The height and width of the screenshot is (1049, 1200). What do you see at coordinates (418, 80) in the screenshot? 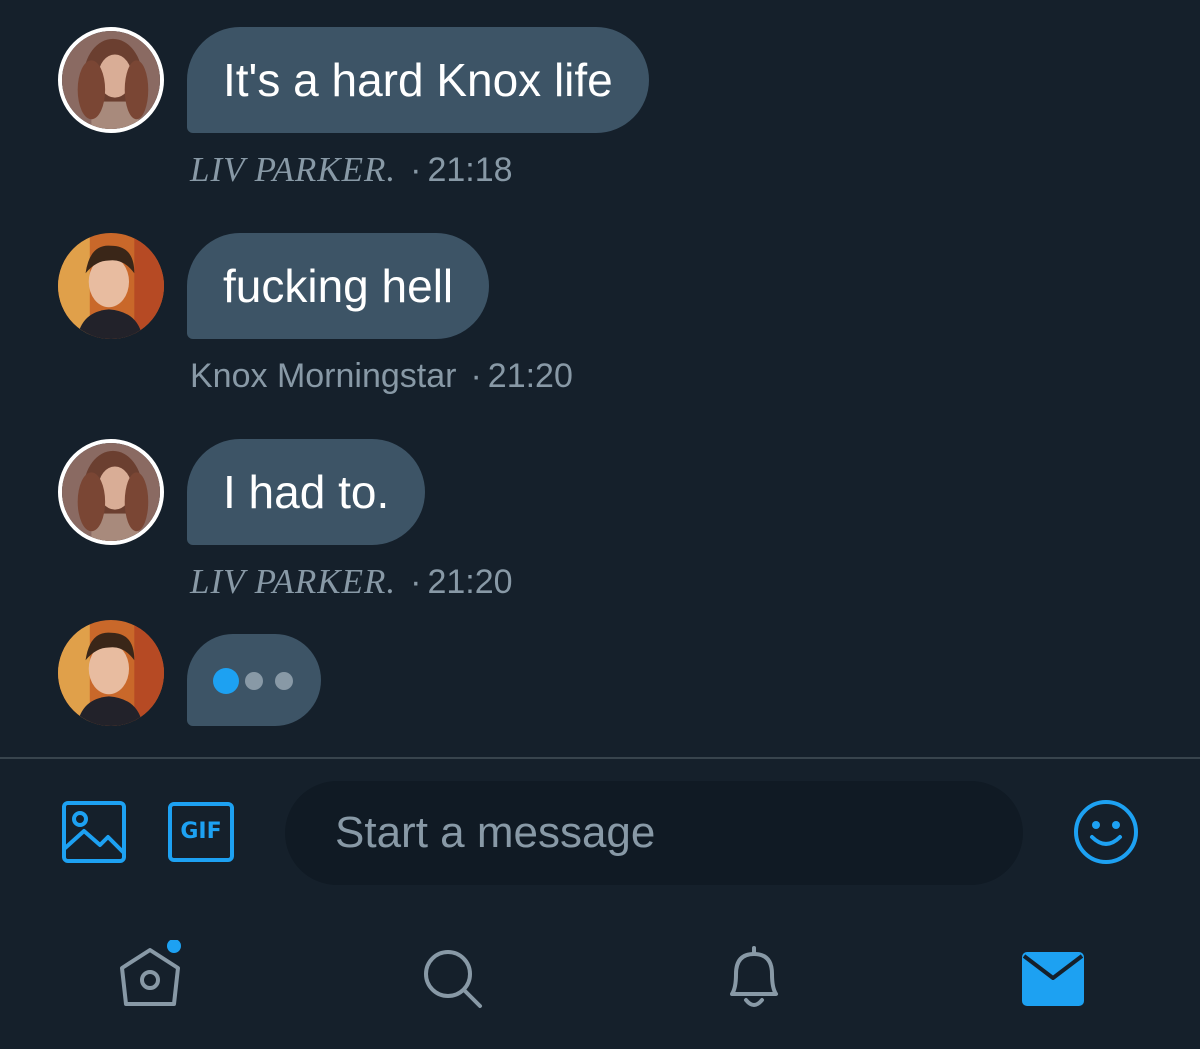
I see `message-bubble: It's a hard Knox life` at bounding box center [418, 80].